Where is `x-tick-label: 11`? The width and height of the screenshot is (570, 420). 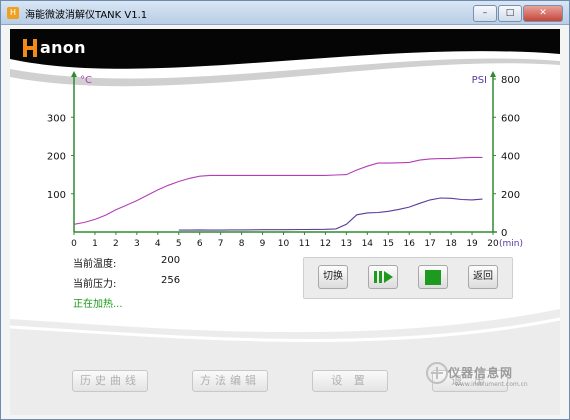
x-tick-label: 11 is located at coordinates (304, 244).